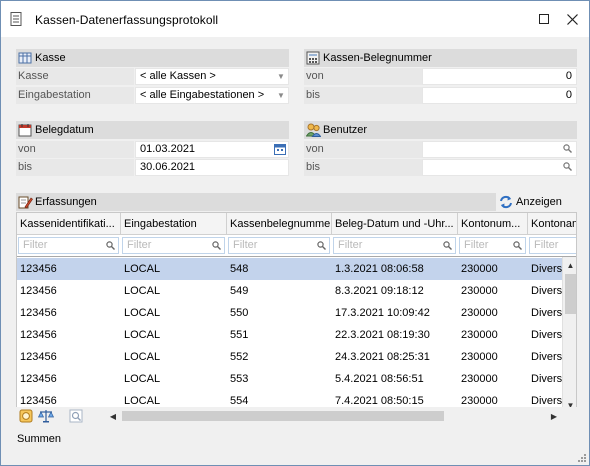  I want to click on horizontal-scrollbar: ◀ ▶, so click(333, 416).